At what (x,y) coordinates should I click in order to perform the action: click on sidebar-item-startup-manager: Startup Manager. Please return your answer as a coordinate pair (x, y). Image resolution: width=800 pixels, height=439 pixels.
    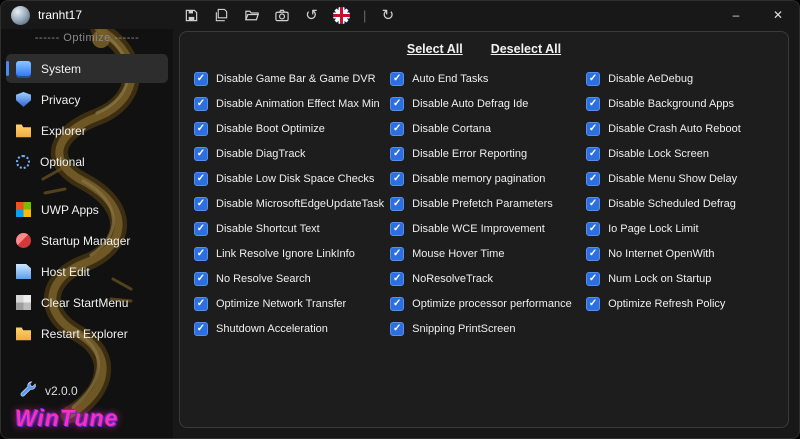
    Looking at the image, I should click on (87, 240).